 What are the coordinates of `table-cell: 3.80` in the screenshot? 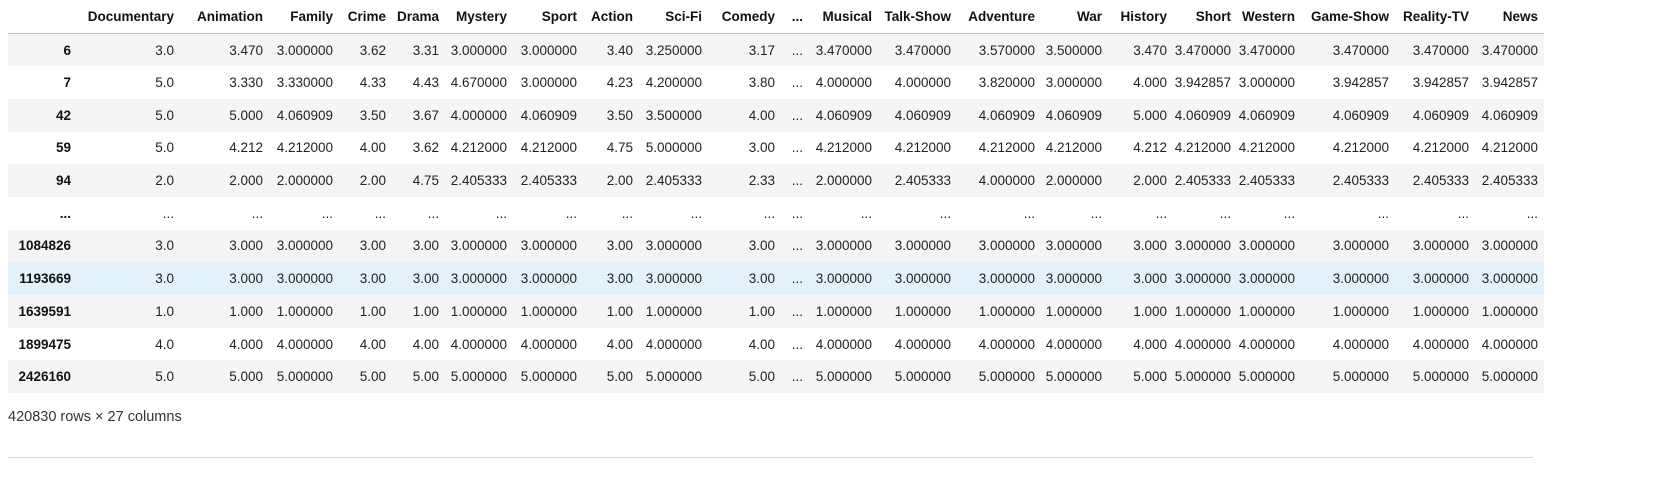 It's located at (761, 83).